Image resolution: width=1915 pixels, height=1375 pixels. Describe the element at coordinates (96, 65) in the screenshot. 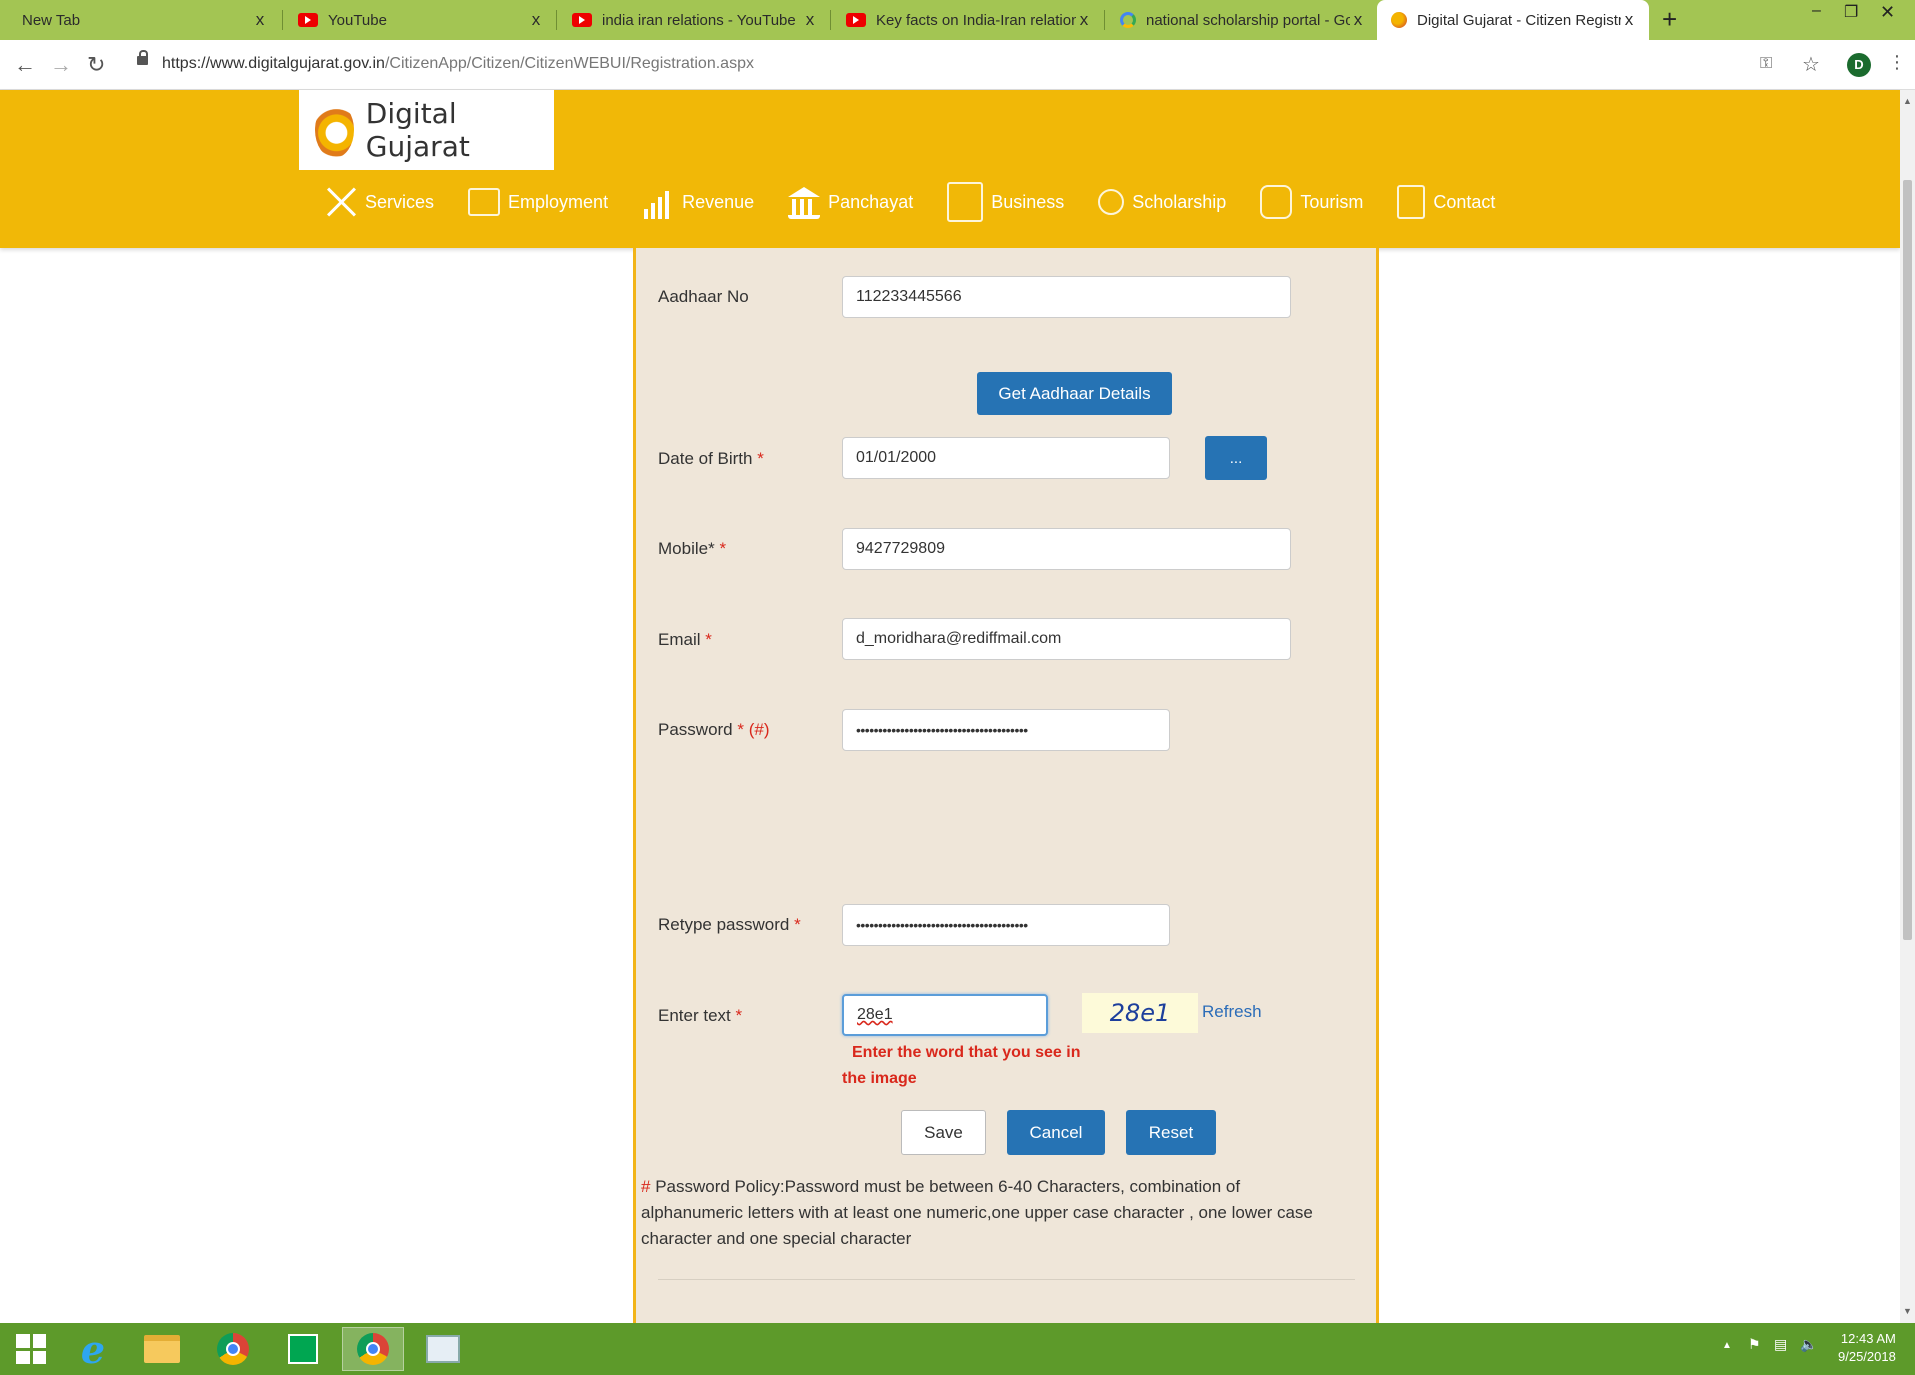

I see `reload-icon: ↻` at that location.